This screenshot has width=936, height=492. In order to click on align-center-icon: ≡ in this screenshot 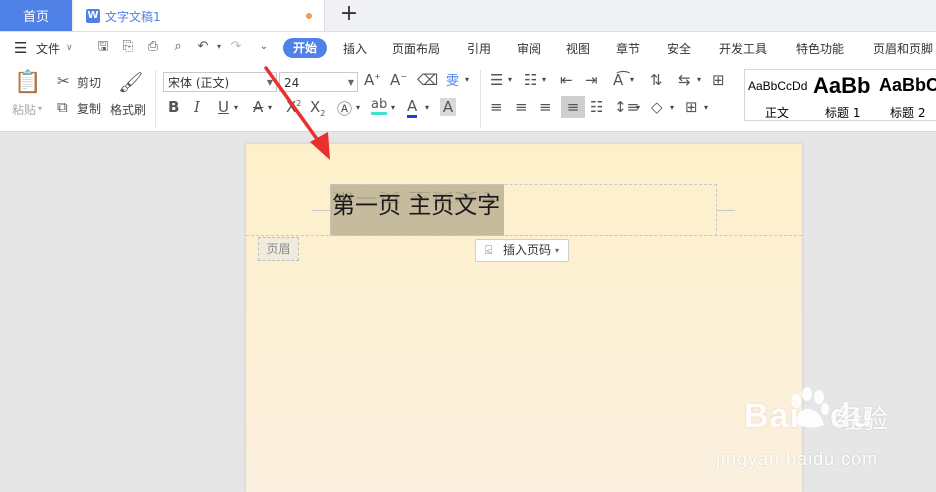, I will do `click(521, 107)`.